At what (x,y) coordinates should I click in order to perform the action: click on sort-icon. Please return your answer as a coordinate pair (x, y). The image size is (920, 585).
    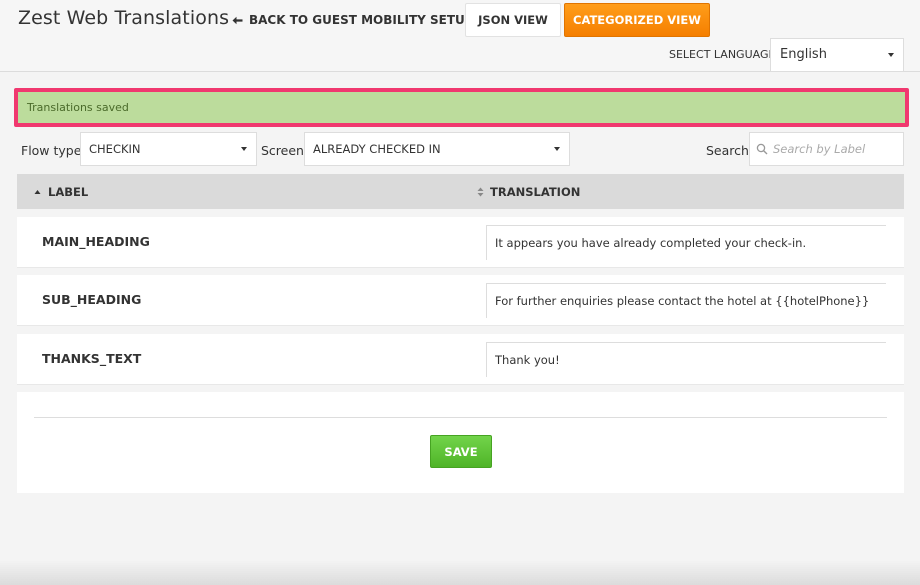
    Looking at the image, I should click on (480, 192).